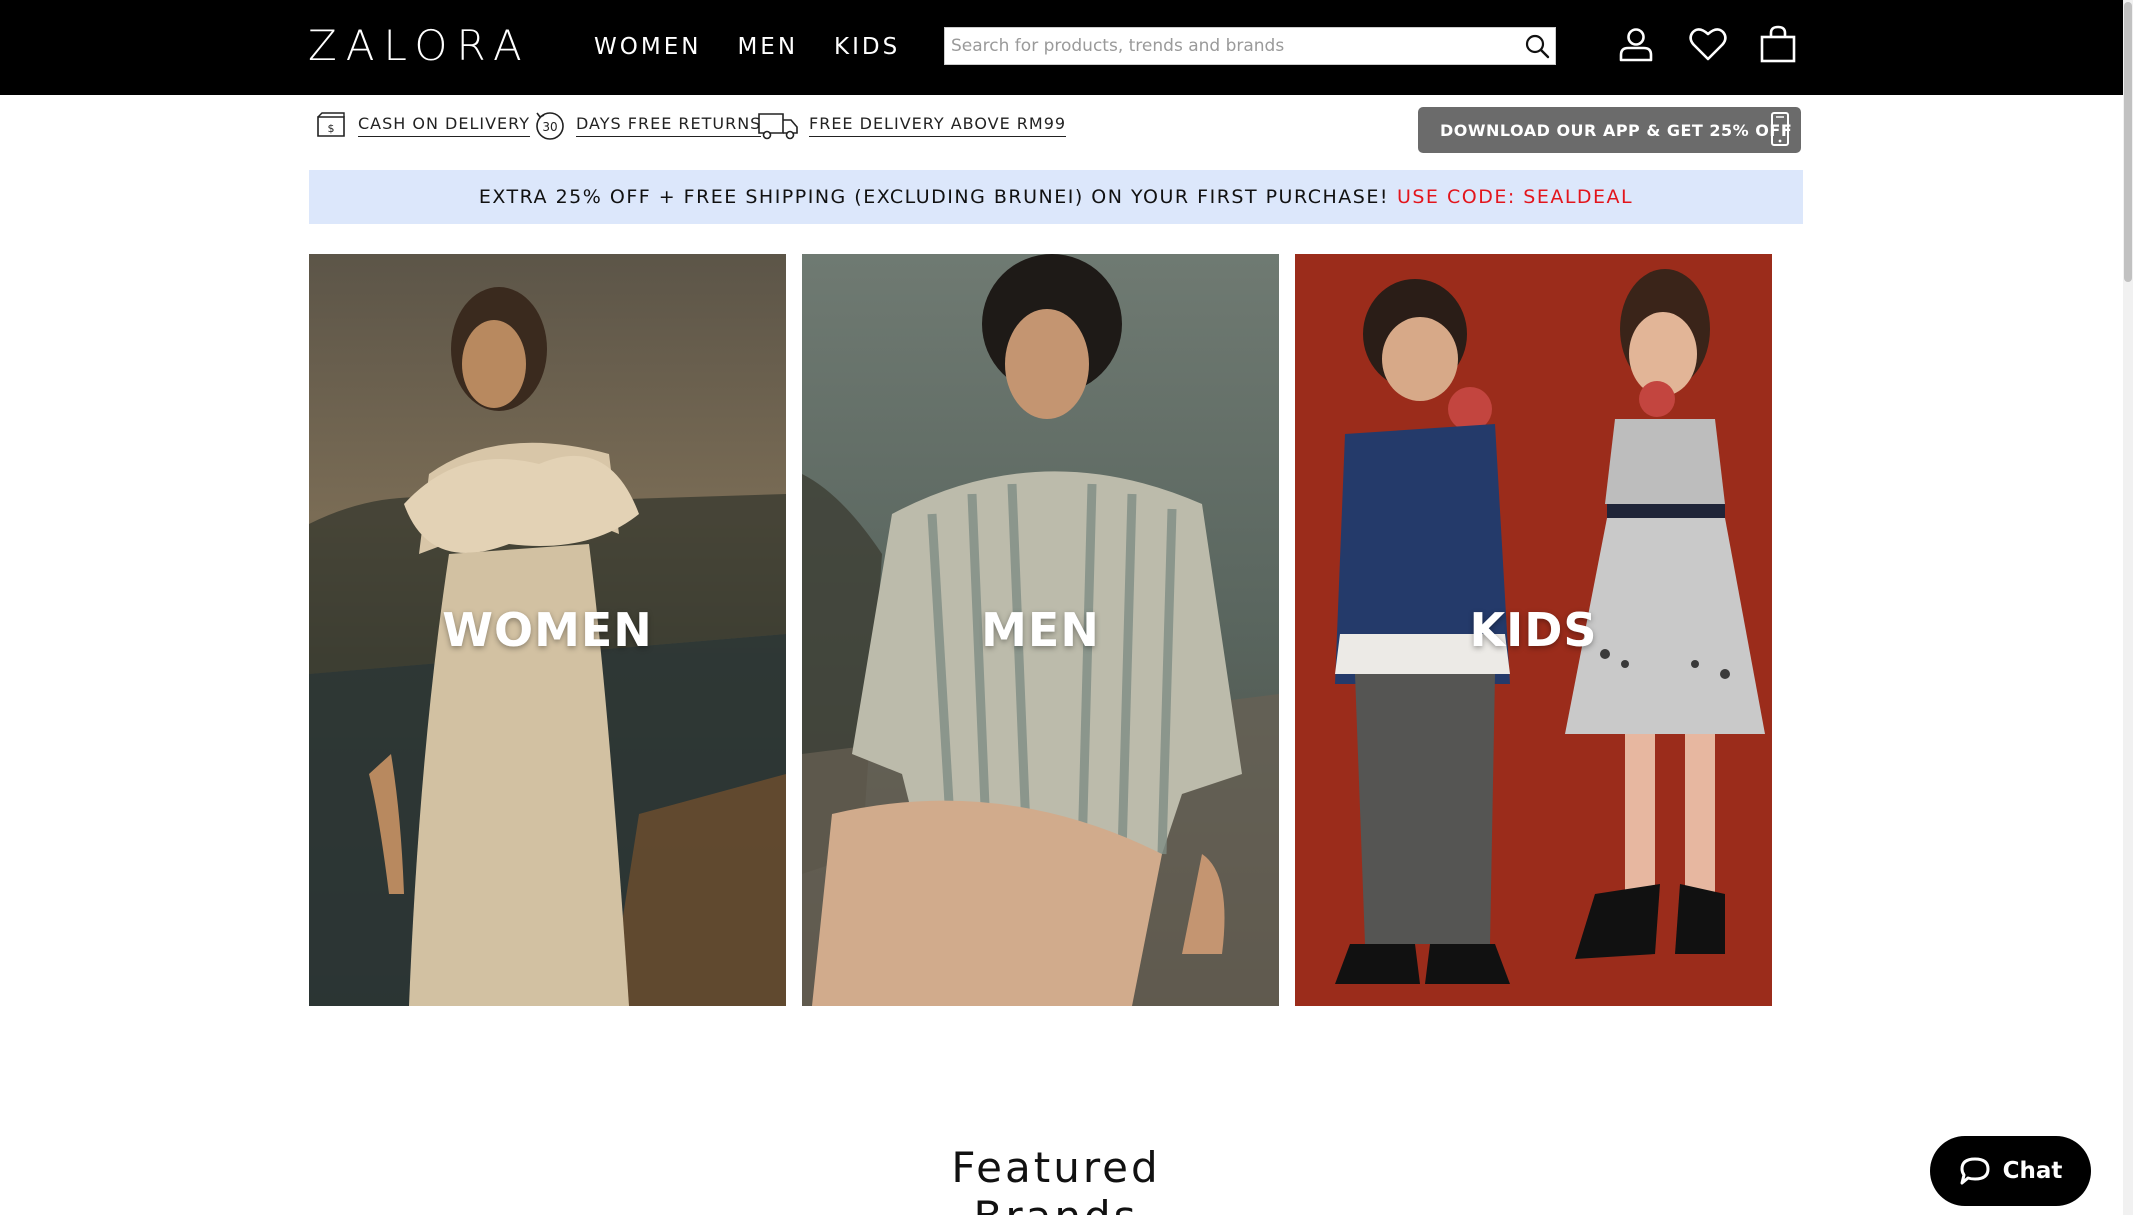  Describe the element at coordinates (1232, 46) in the screenshot. I see `search-input` at that location.